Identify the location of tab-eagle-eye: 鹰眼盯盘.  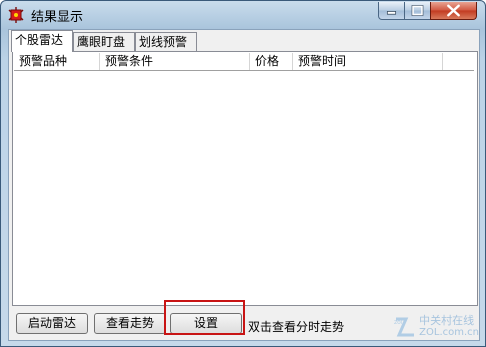
(104, 41).